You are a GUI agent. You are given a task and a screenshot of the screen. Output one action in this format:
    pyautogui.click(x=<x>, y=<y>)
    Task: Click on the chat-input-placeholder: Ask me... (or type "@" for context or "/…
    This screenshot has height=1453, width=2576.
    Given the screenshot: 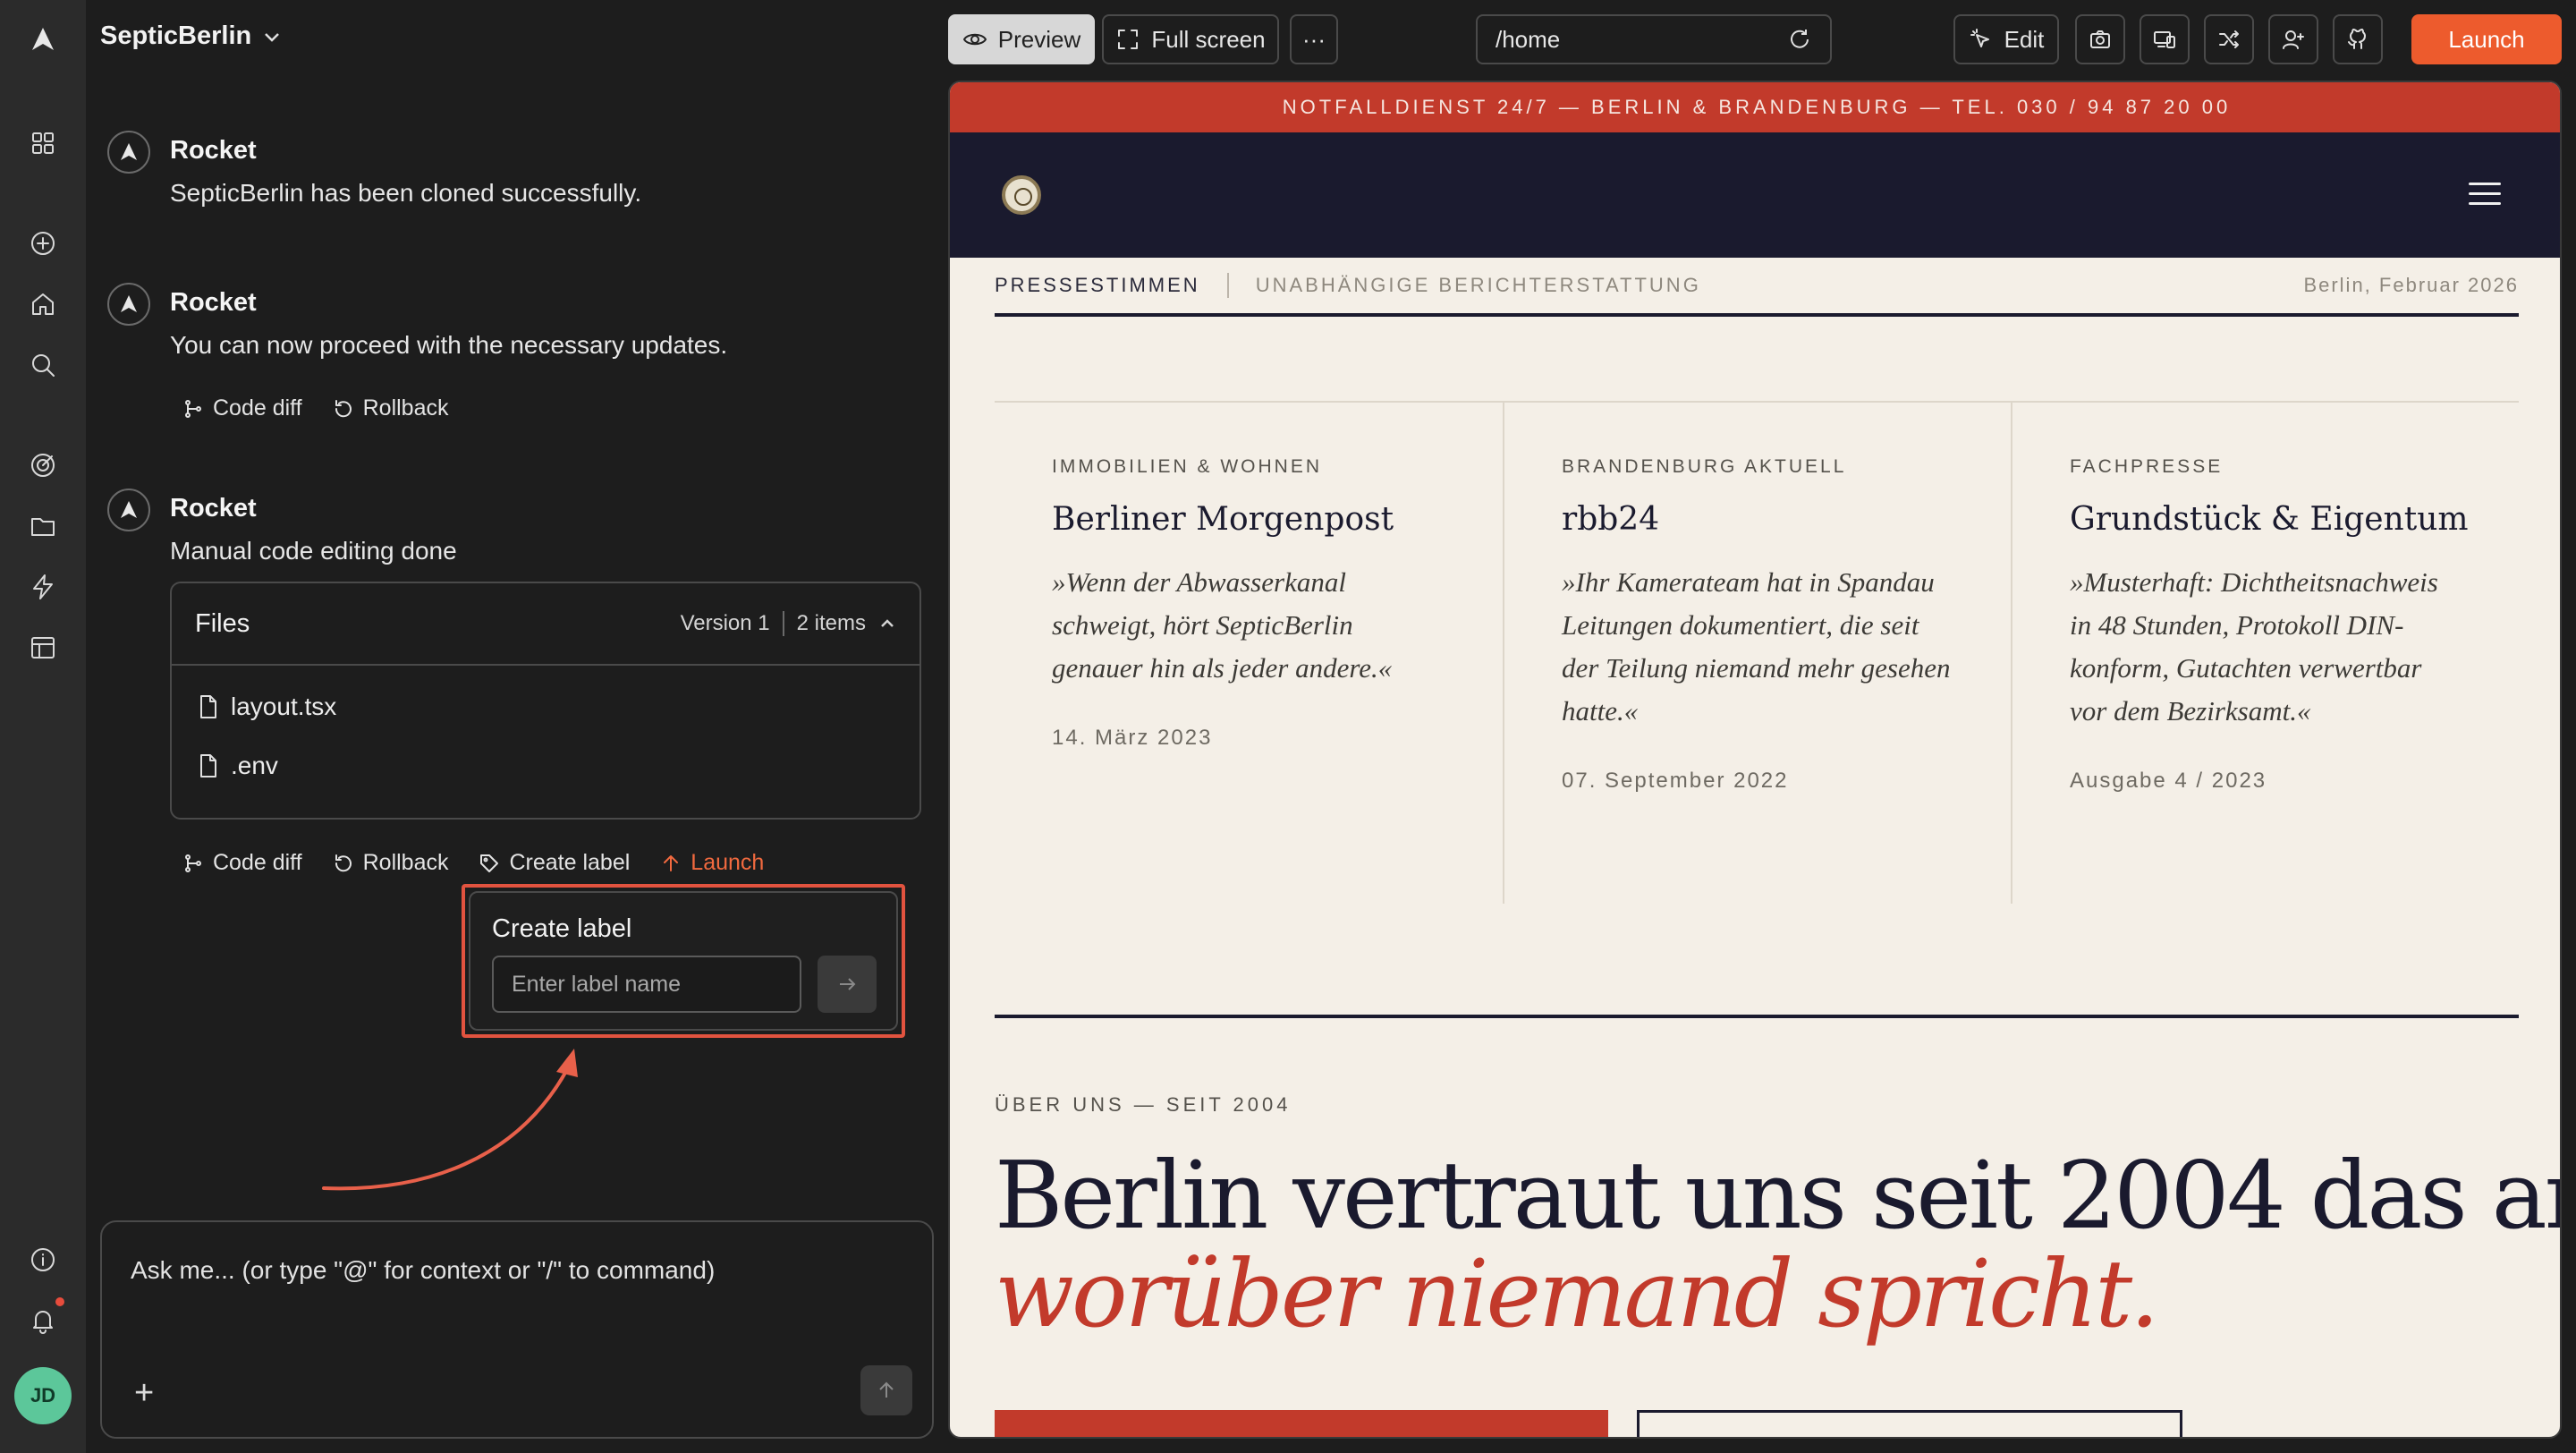 What is the action you would take?
    pyautogui.click(x=423, y=1270)
    